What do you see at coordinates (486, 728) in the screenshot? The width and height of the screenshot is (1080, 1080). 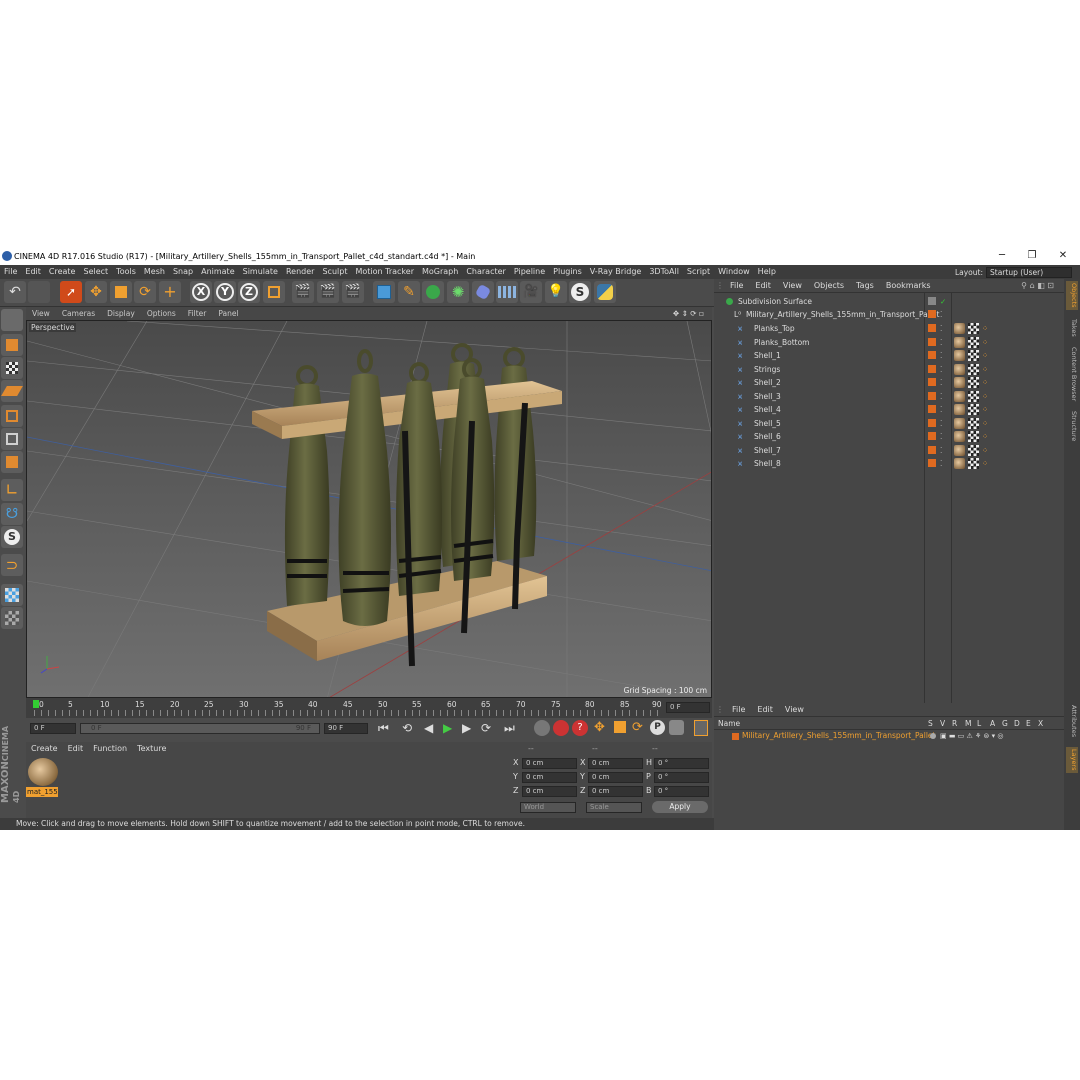 I see `next-key-icon: ⟳` at bounding box center [486, 728].